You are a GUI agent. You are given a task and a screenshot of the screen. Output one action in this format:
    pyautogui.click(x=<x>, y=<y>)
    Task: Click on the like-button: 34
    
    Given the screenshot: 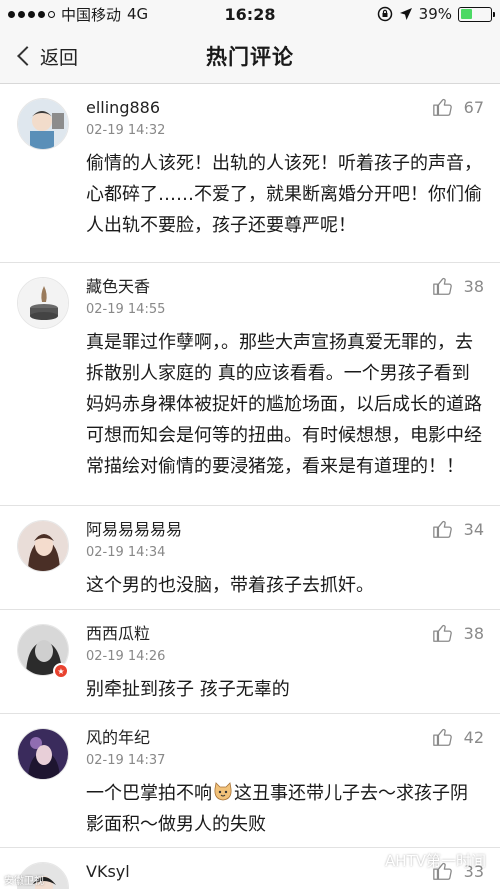 What is the action you would take?
    pyautogui.click(x=458, y=529)
    